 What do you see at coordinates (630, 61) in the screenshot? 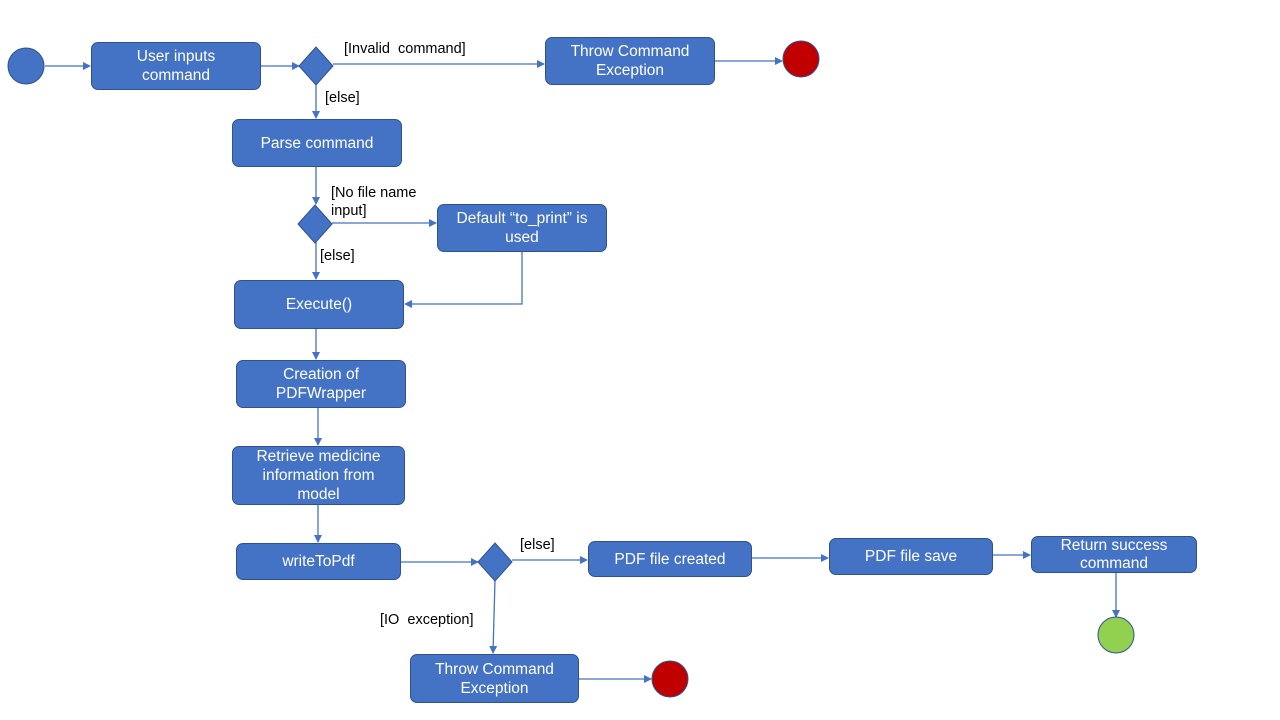
I see `action-throw-exception-top: Throw Command Exception` at bounding box center [630, 61].